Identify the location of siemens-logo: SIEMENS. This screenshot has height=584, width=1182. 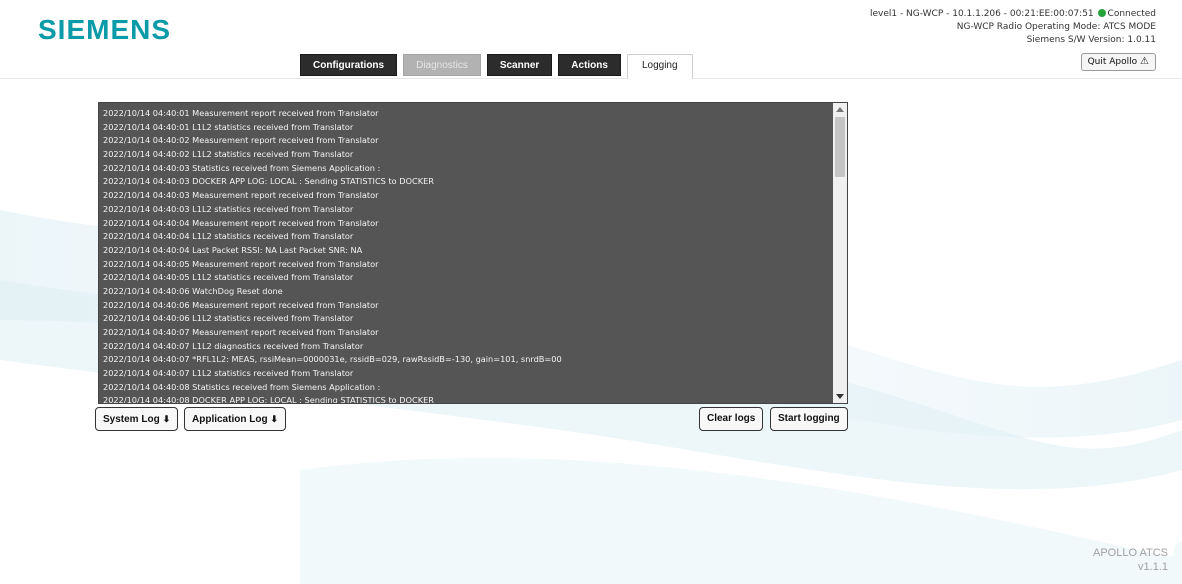
(105, 29).